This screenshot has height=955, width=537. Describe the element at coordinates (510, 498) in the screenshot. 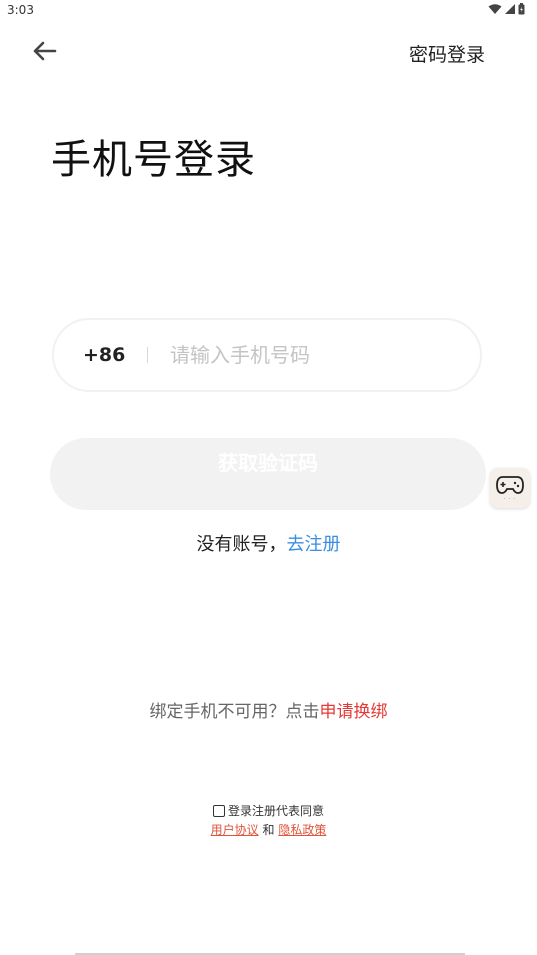

I see `widget-caption-mark: · · ·` at that location.